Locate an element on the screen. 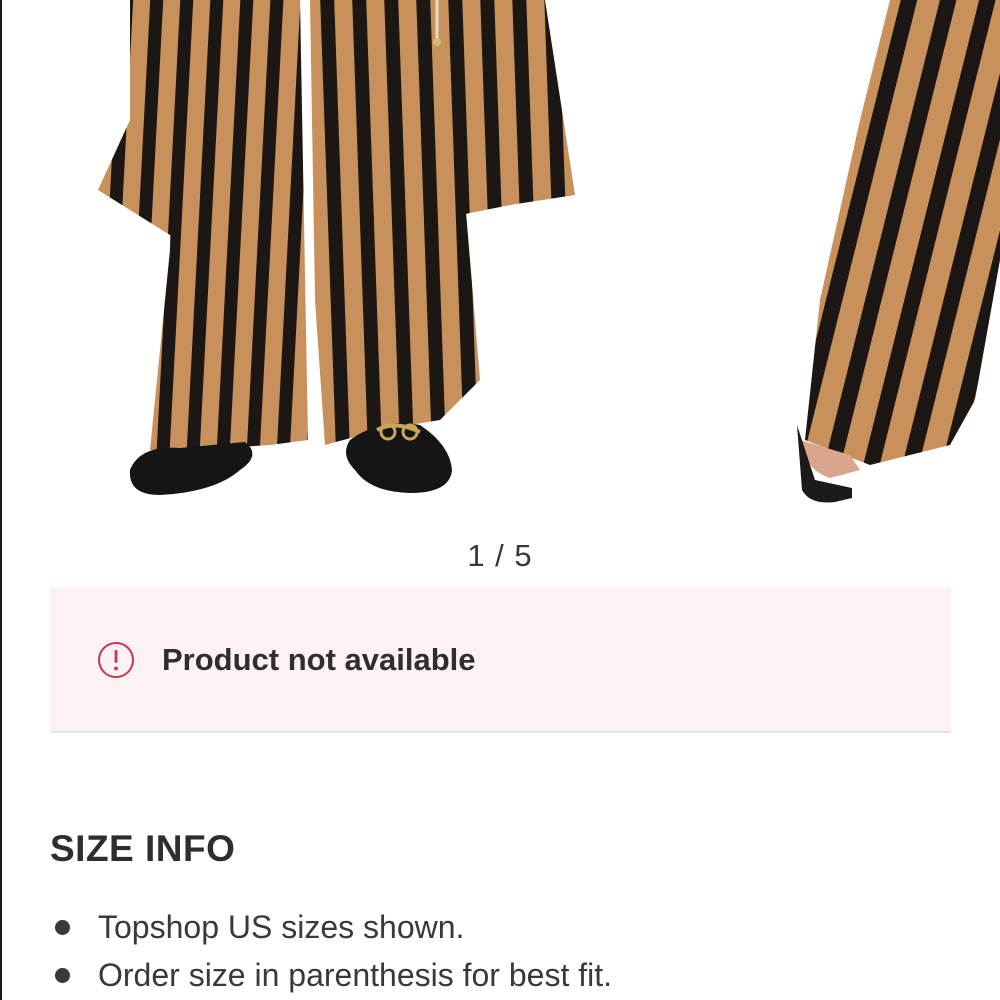 This screenshot has height=1000, width=1000. loafer-left is located at coordinates (191, 468).